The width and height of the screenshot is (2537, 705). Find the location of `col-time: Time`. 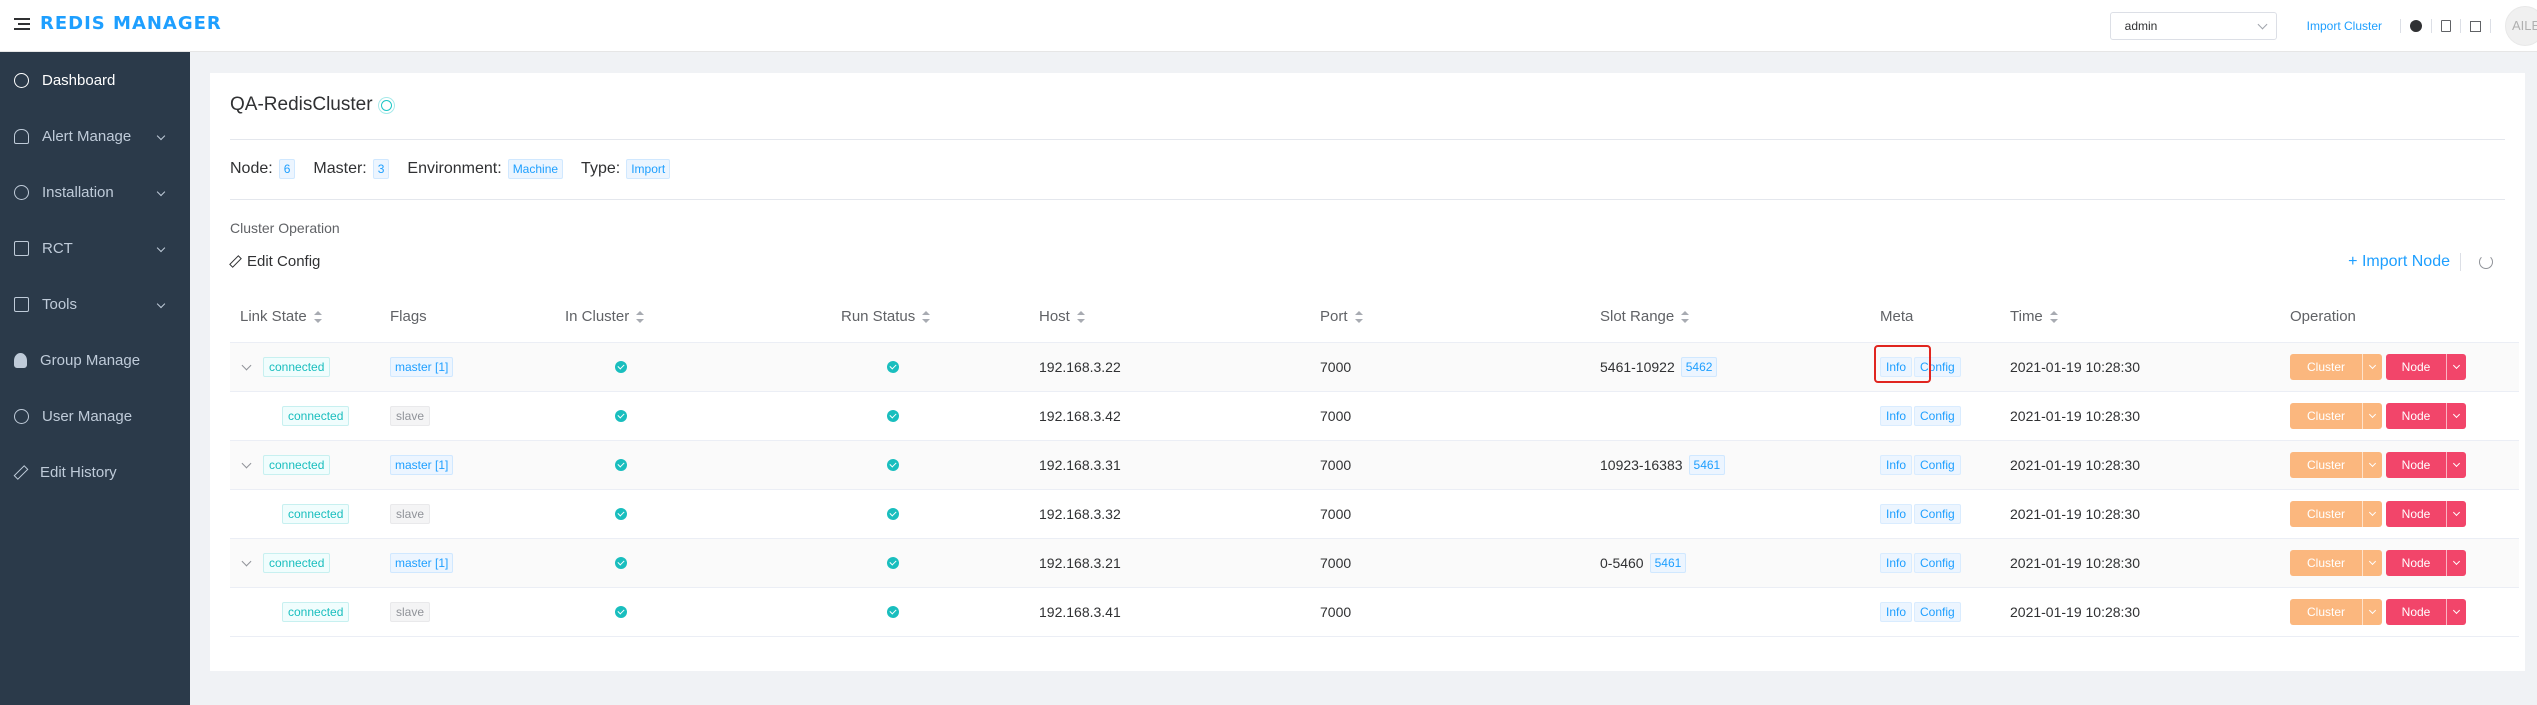

col-time: Time is located at coordinates (2150, 316).